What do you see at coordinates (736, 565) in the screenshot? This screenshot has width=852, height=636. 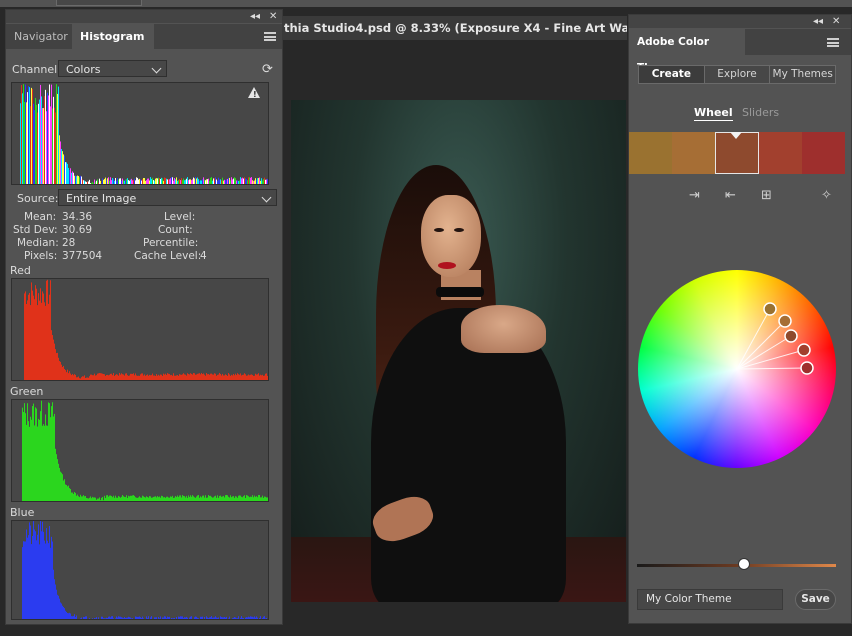 I see `brightness-slider-track` at bounding box center [736, 565].